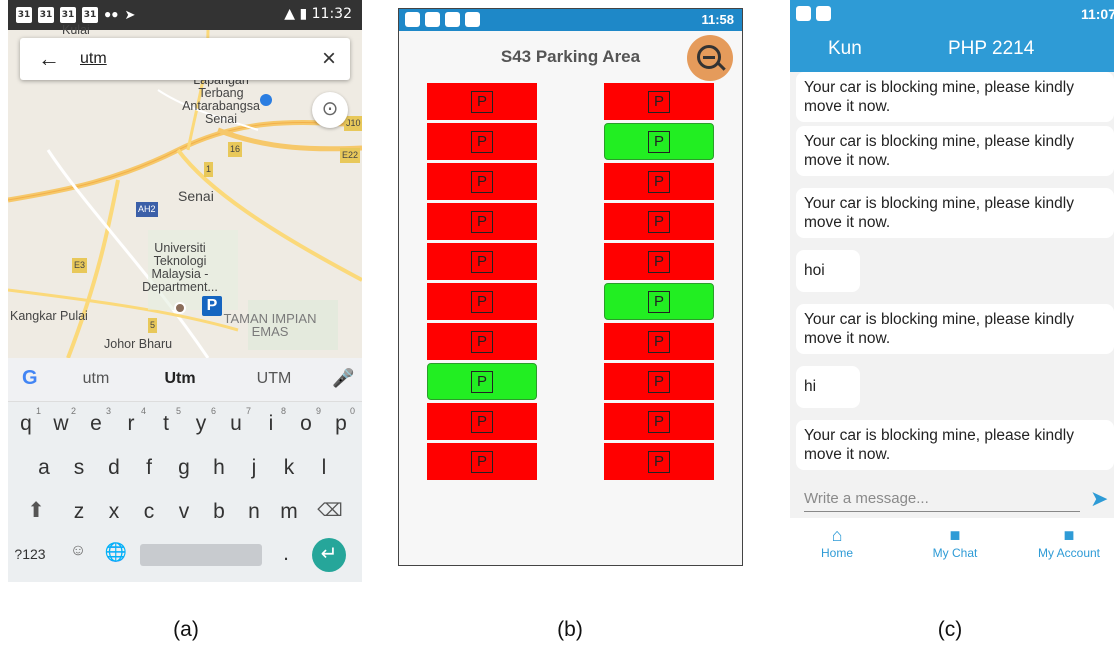 The width and height of the screenshot is (1114, 645). I want to click on message-bubble: hi, so click(828, 387).